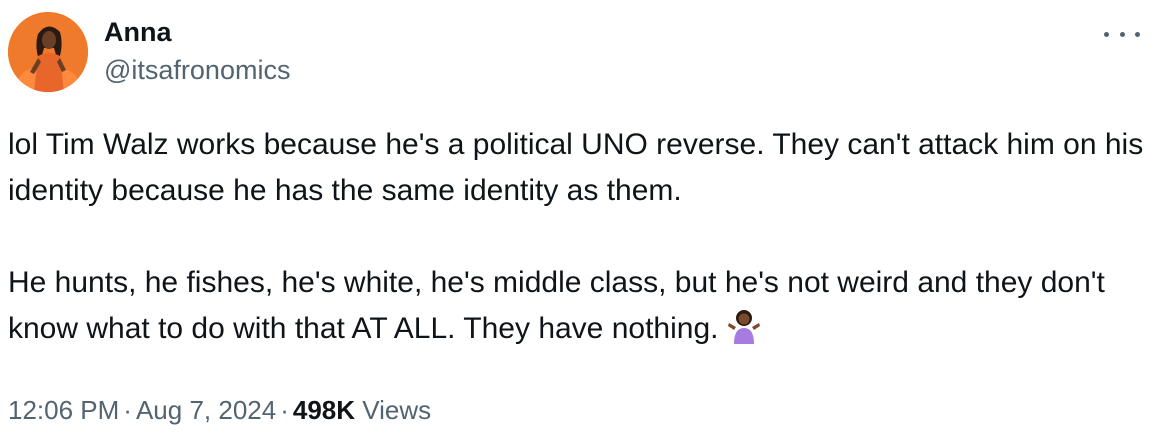 The image size is (1154, 444). What do you see at coordinates (206, 410) in the screenshot?
I see `tweet-date: Aug 7, 2024` at bounding box center [206, 410].